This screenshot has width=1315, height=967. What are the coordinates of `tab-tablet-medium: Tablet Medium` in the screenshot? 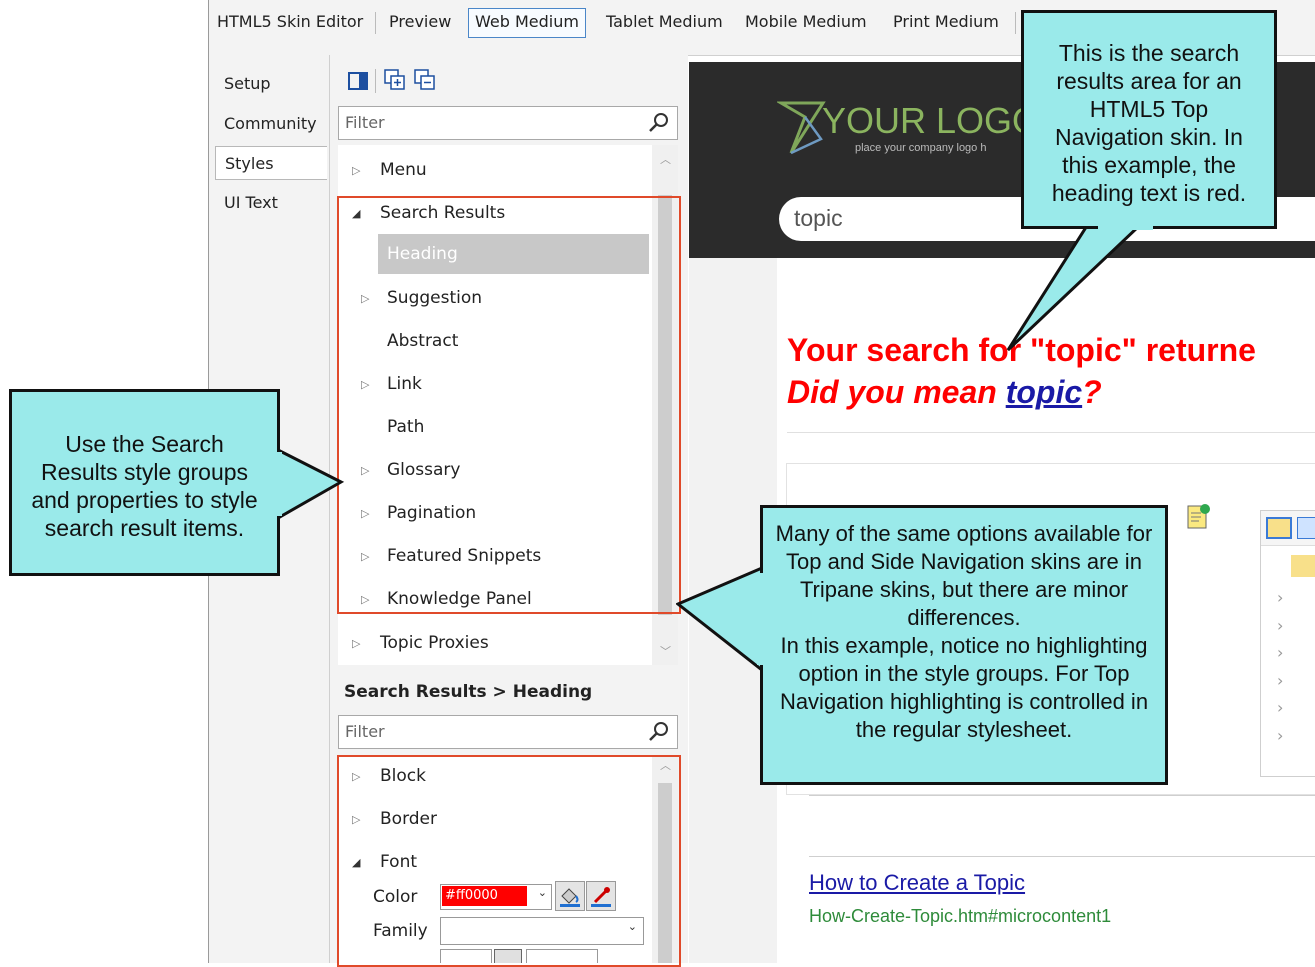 It's located at (664, 22).